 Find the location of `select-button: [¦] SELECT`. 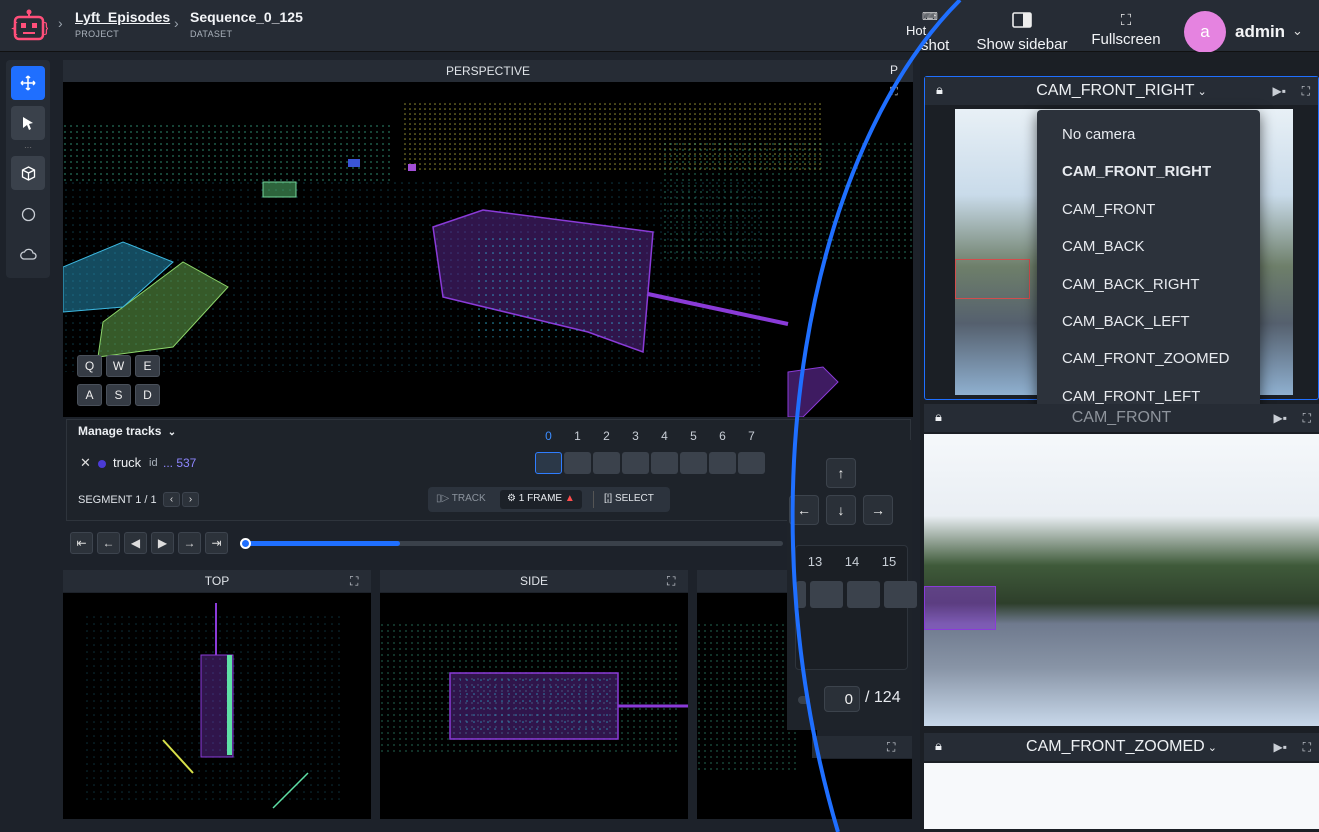

select-button: [¦] SELECT is located at coordinates (629, 498).